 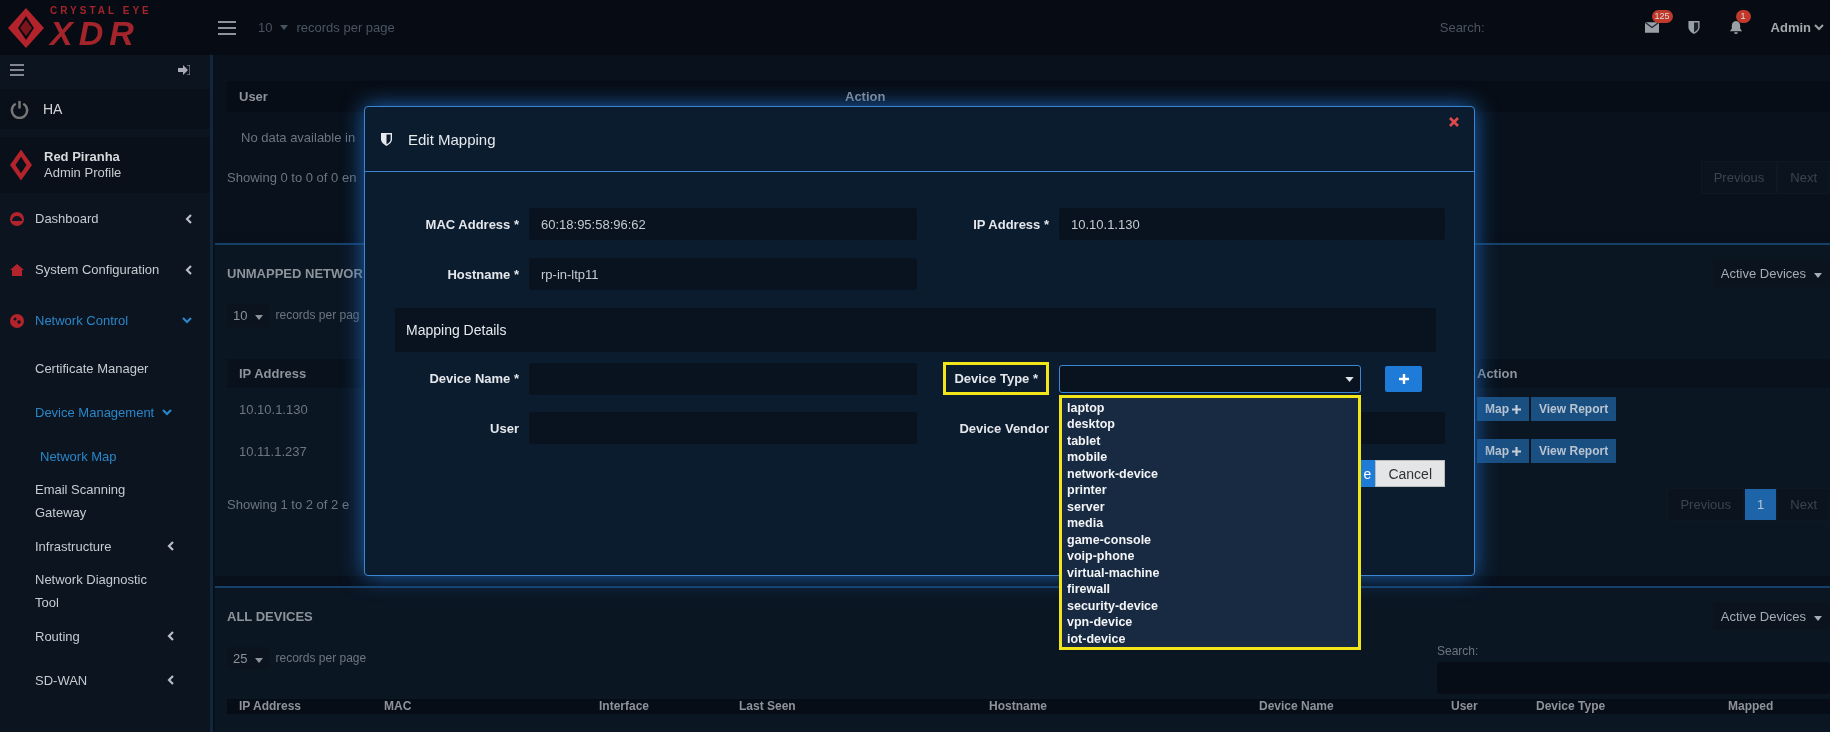 I want to click on column-header: Mapped, so click(x=1751, y=706).